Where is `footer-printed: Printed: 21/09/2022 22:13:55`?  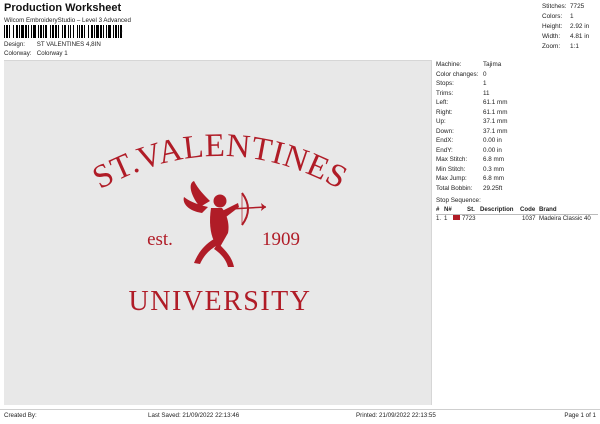 footer-printed: Printed: 21/09/2022 22:13:55 is located at coordinates (396, 415).